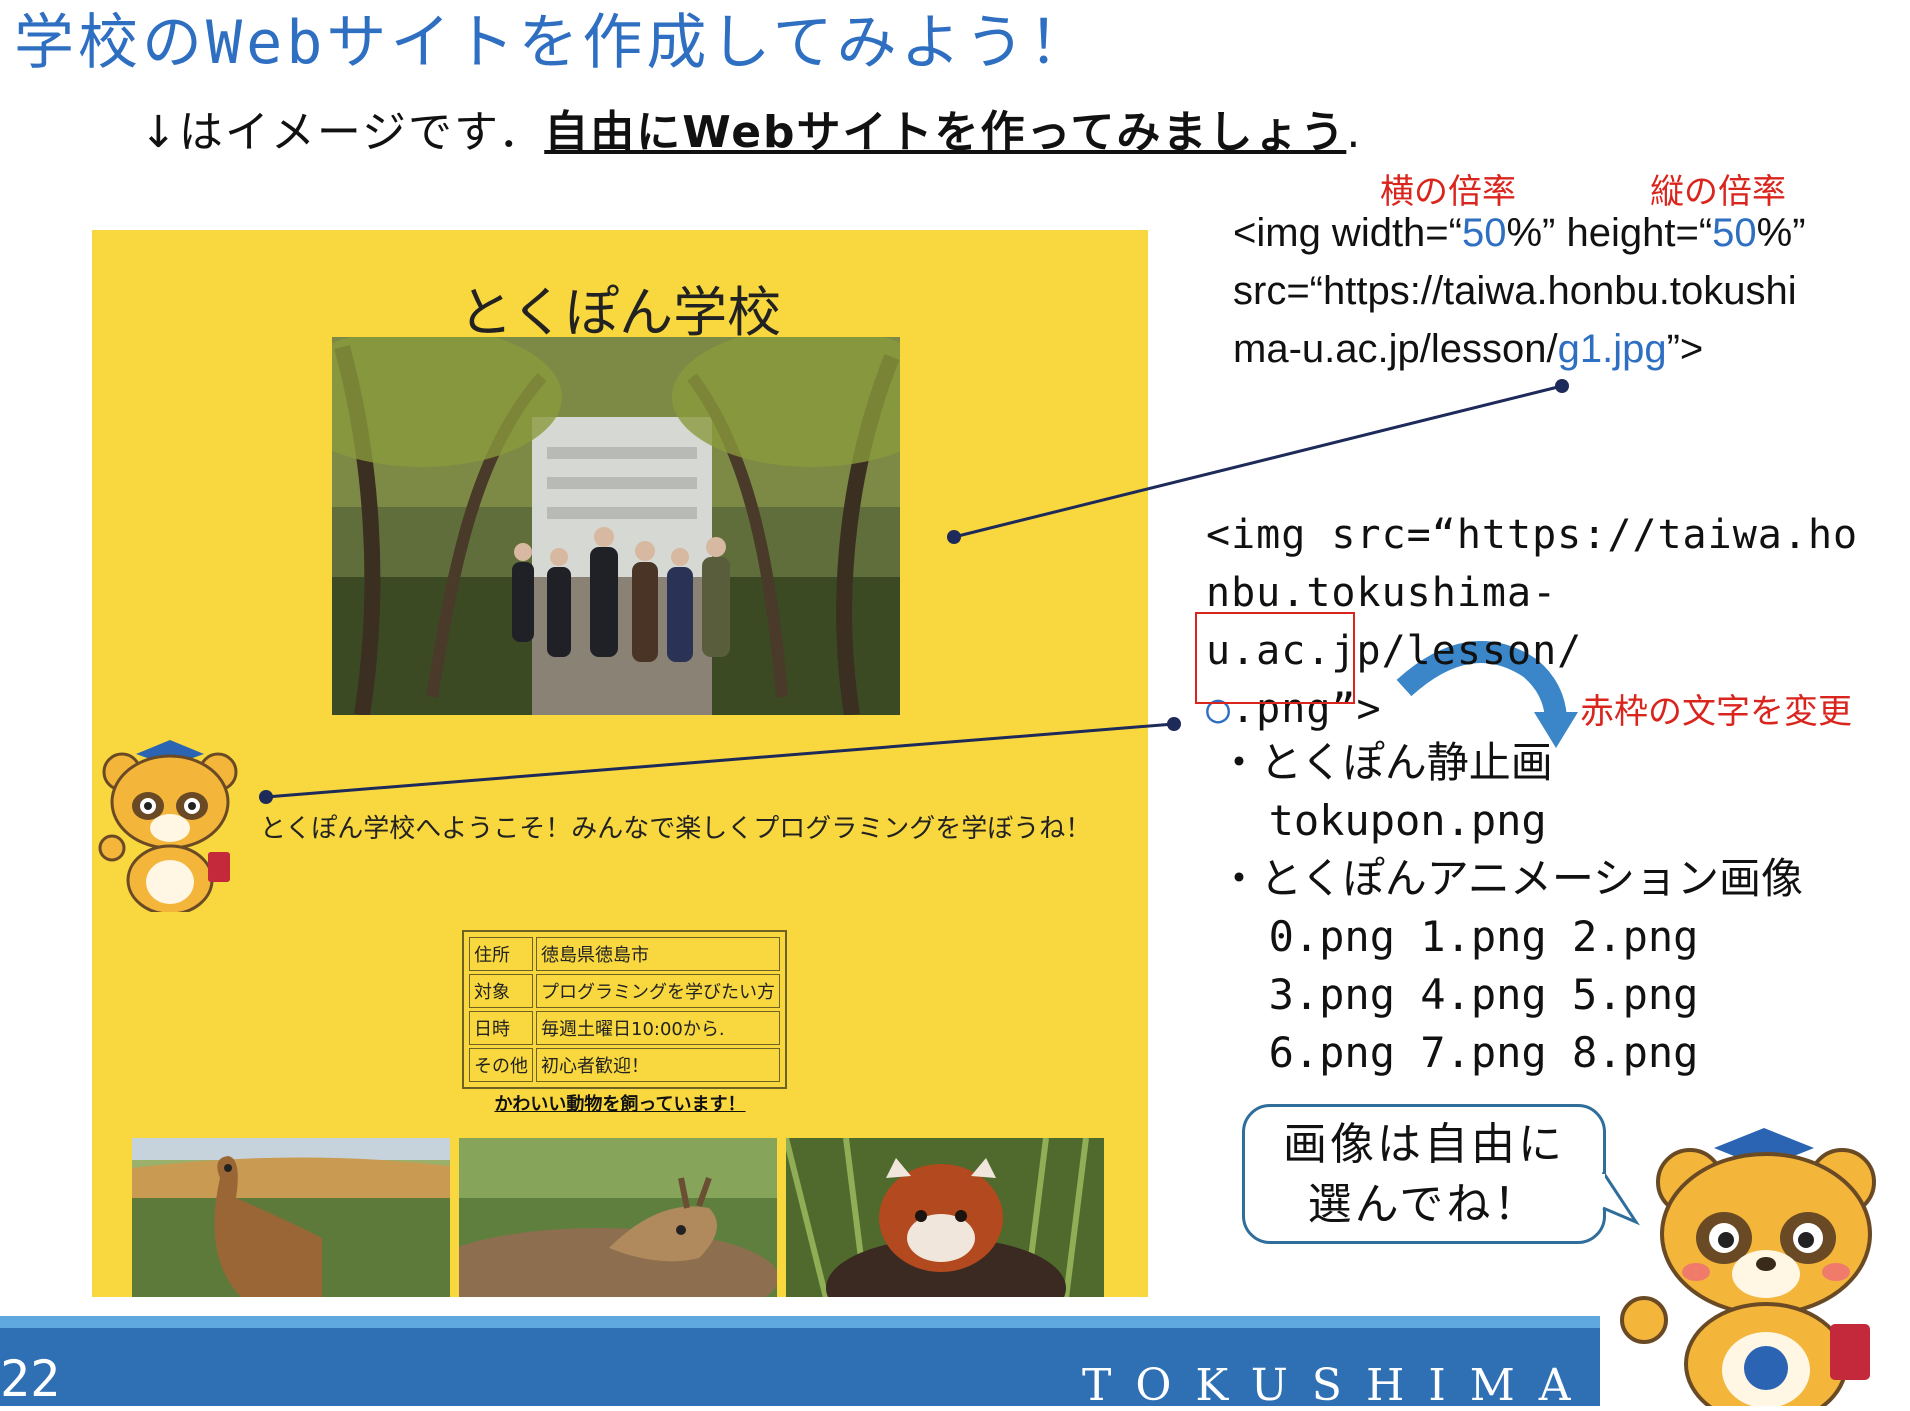 This screenshot has height=1411, width=1910. What do you see at coordinates (1395, 349) in the screenshot?
I see `code-text: ma-u.ac.jp/lesson/` at bounding box center [1395, 349].